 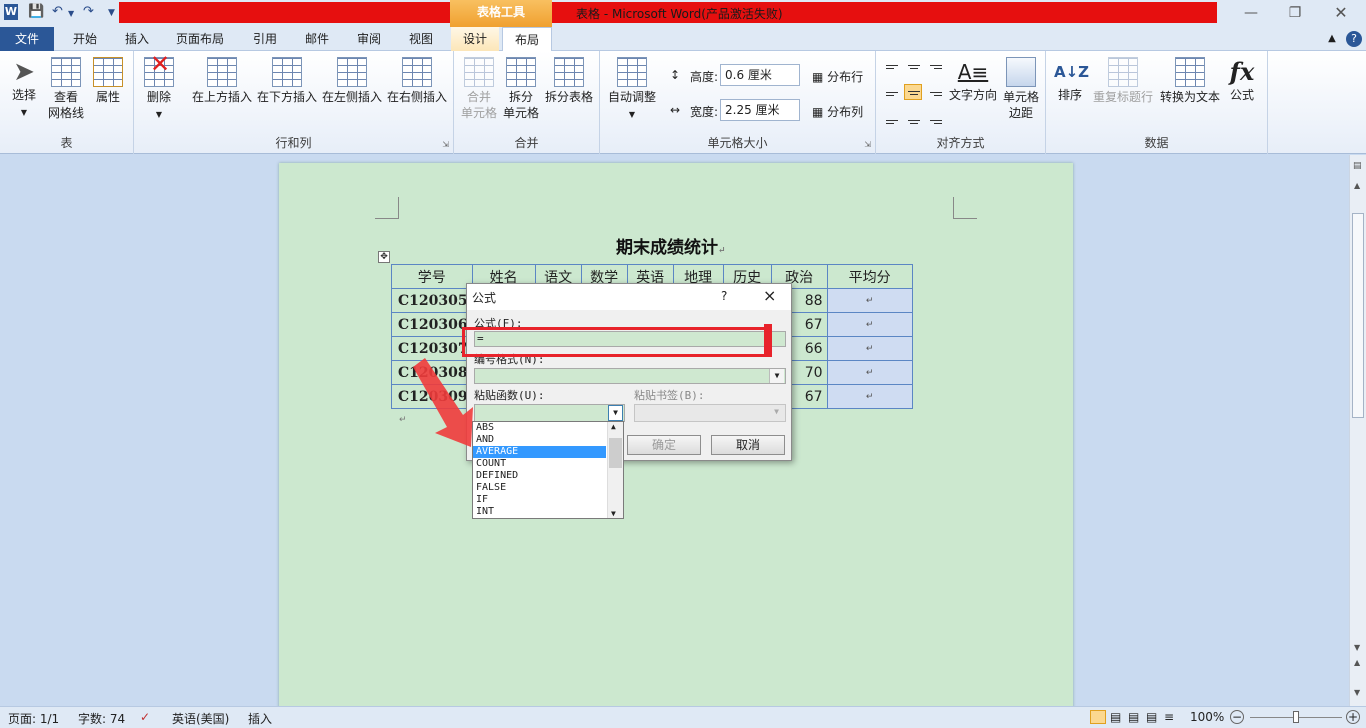 What do you see at coordinates (1357, 692) in the screenshot?
I see `next-page-icon: ▼` at bounding box center [1357, 692].